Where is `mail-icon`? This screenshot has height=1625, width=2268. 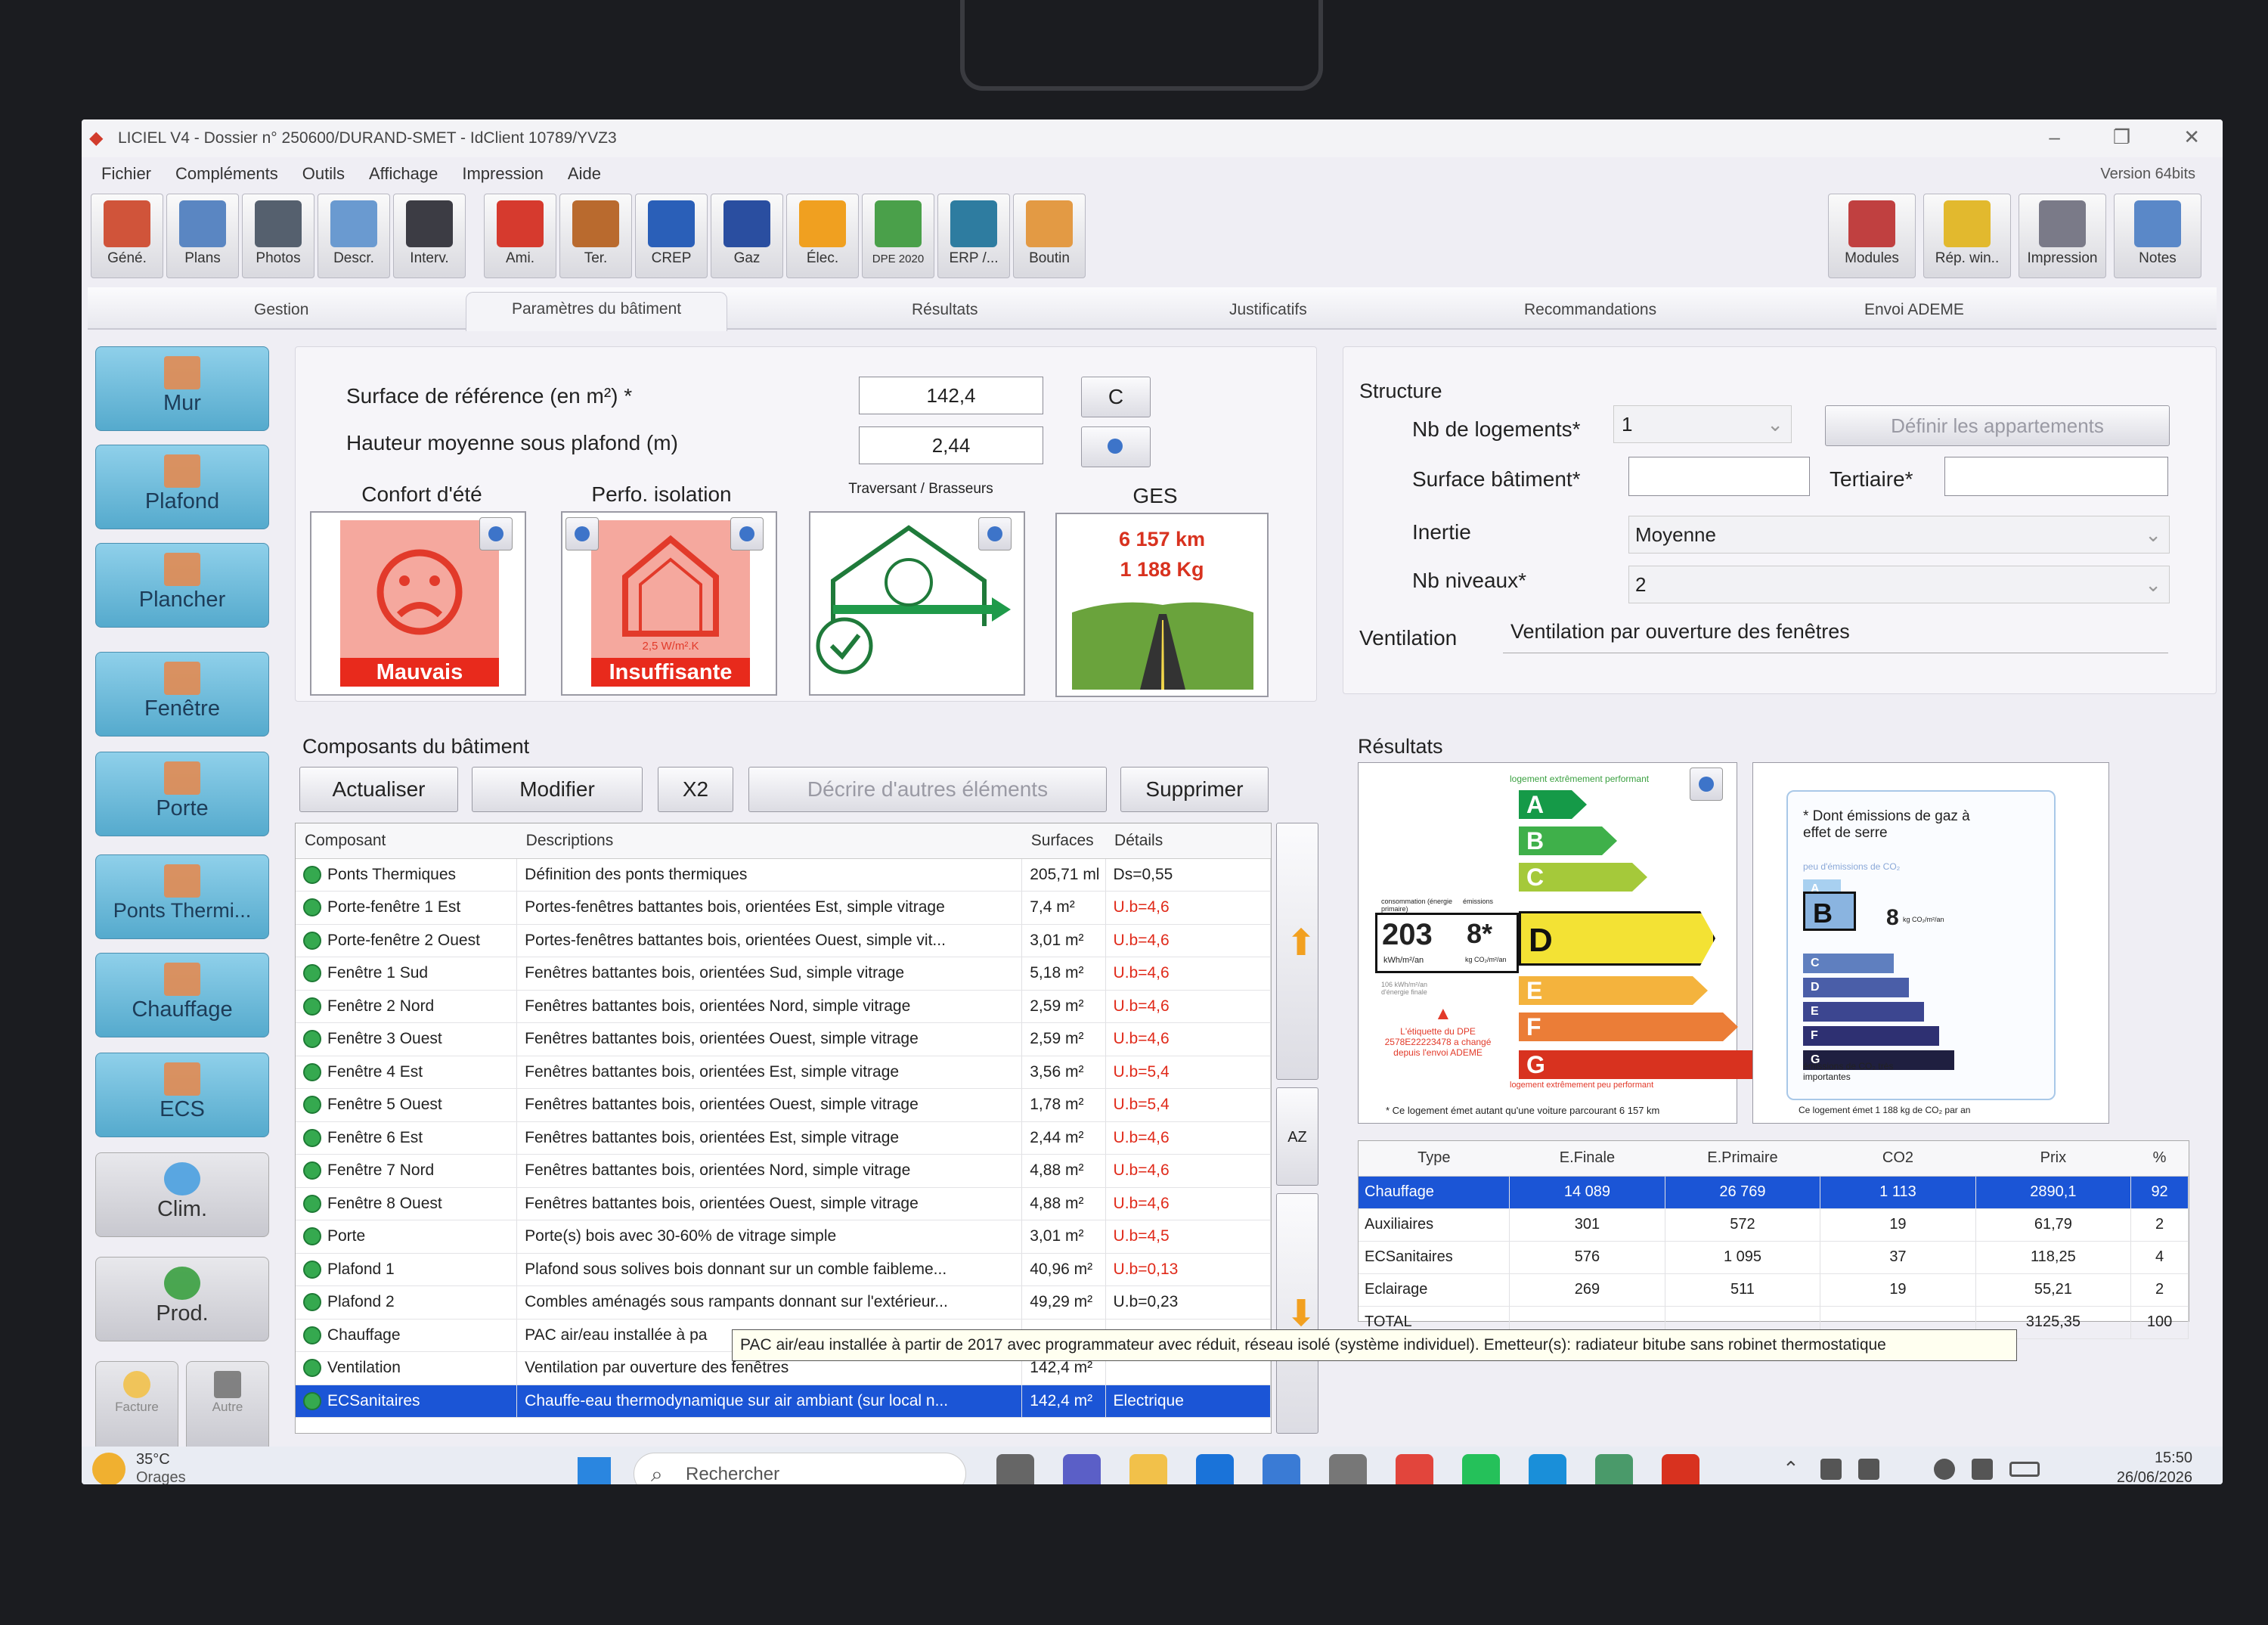
mail-icon is located at coordinates (1348, 1469).